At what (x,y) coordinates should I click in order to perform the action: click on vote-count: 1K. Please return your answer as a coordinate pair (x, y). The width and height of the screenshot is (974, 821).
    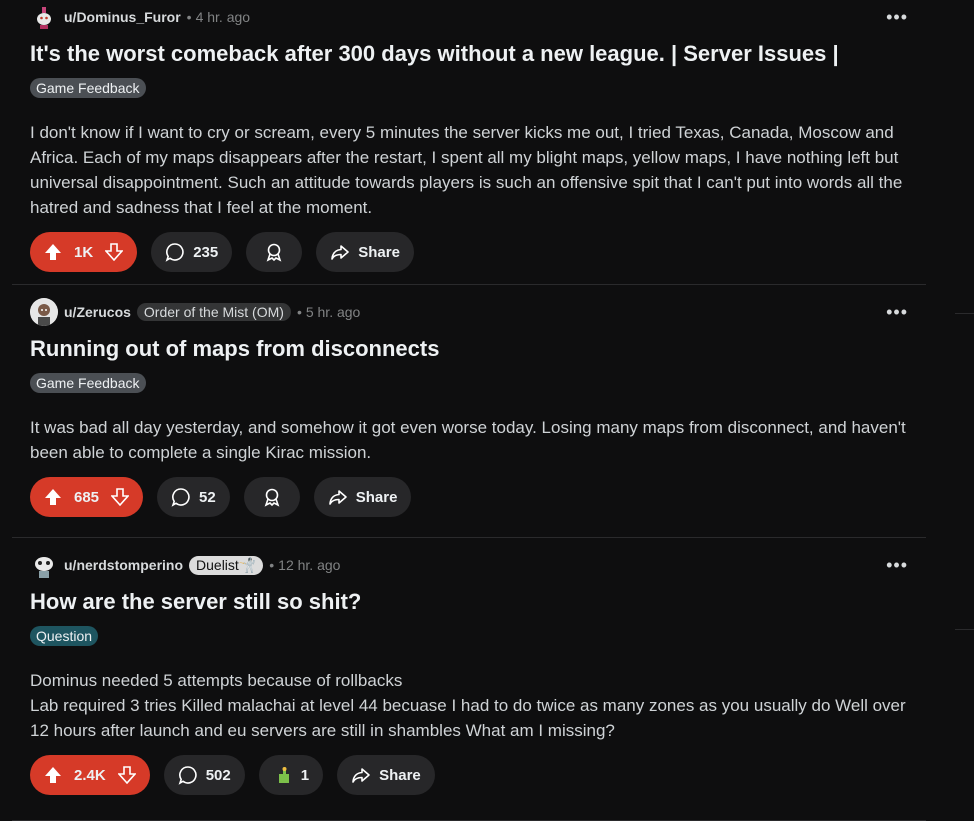
    Looking at the image, I should click on (84, 252).